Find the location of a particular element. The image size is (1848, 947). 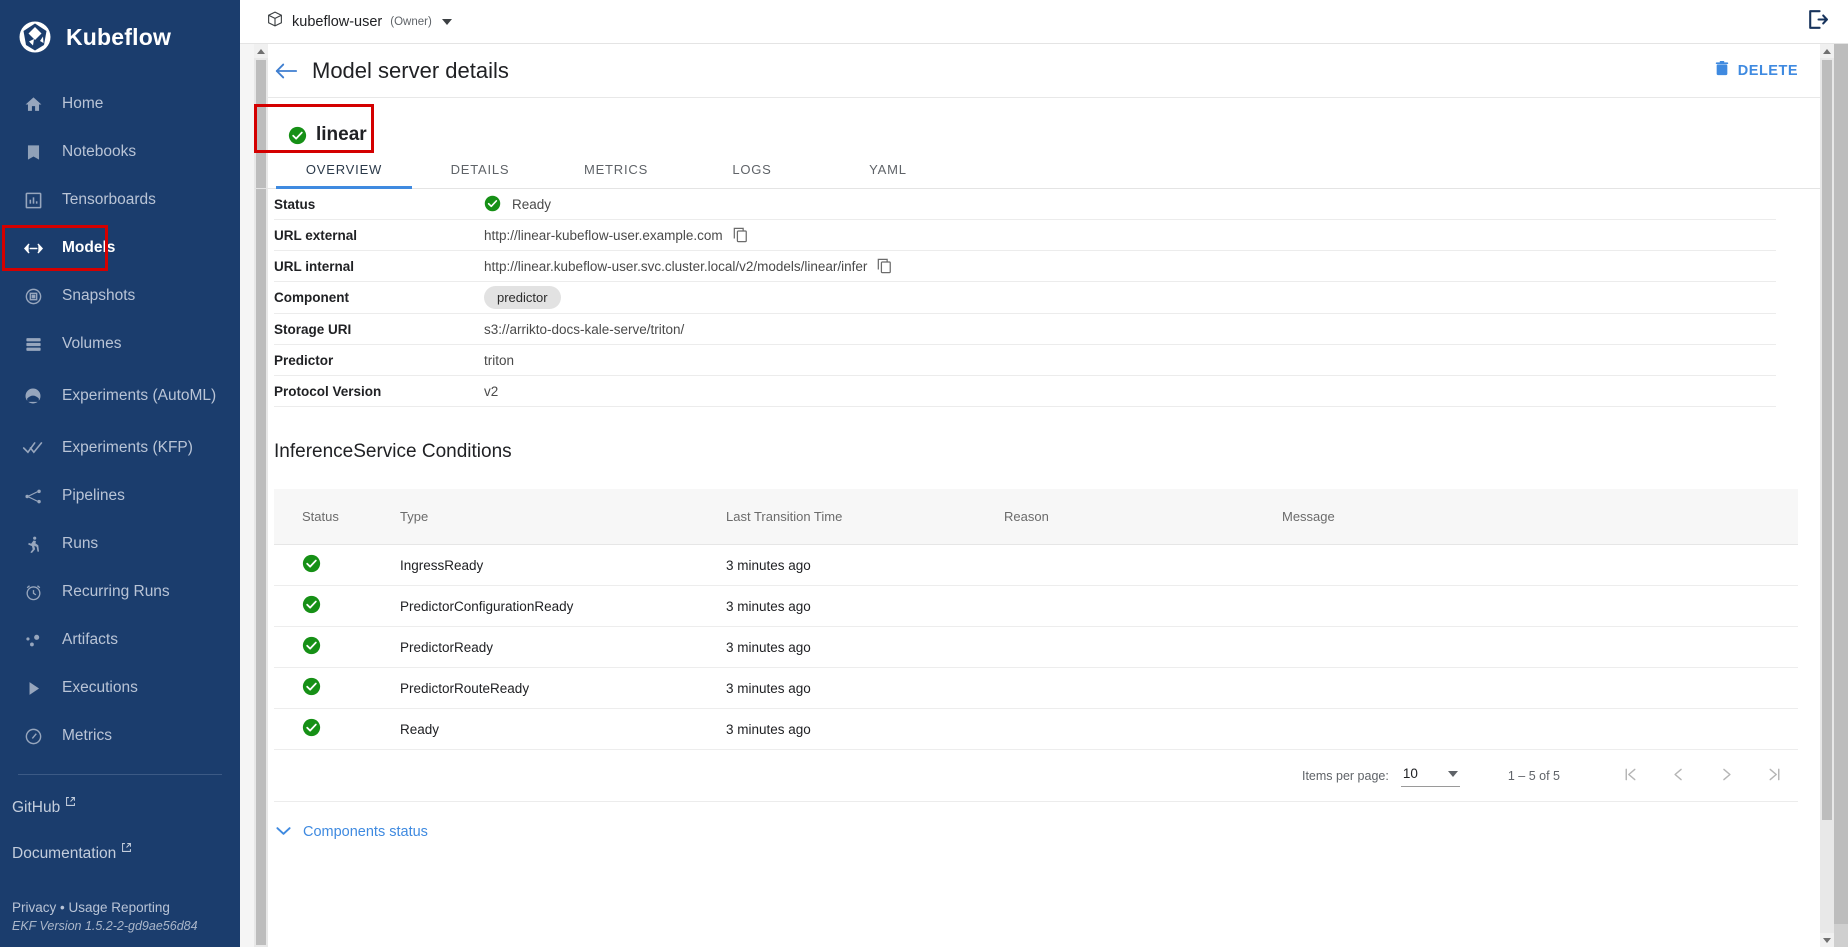

sidebar-link-documentation: Documentation is located at coordinates (120, 854).